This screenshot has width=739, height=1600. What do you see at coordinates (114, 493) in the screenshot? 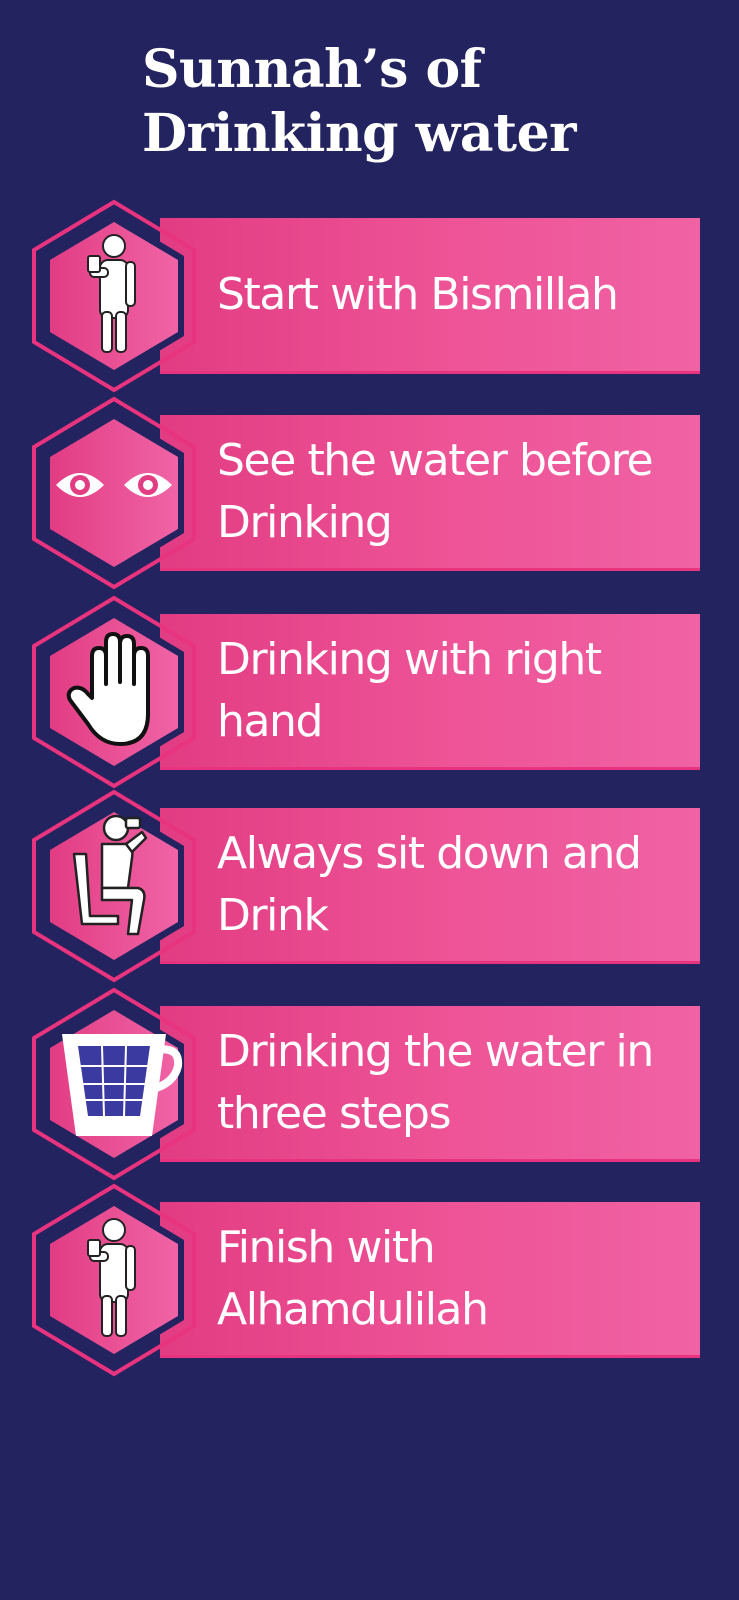
I see `eyes-icon` at bounding box center [114, 493].